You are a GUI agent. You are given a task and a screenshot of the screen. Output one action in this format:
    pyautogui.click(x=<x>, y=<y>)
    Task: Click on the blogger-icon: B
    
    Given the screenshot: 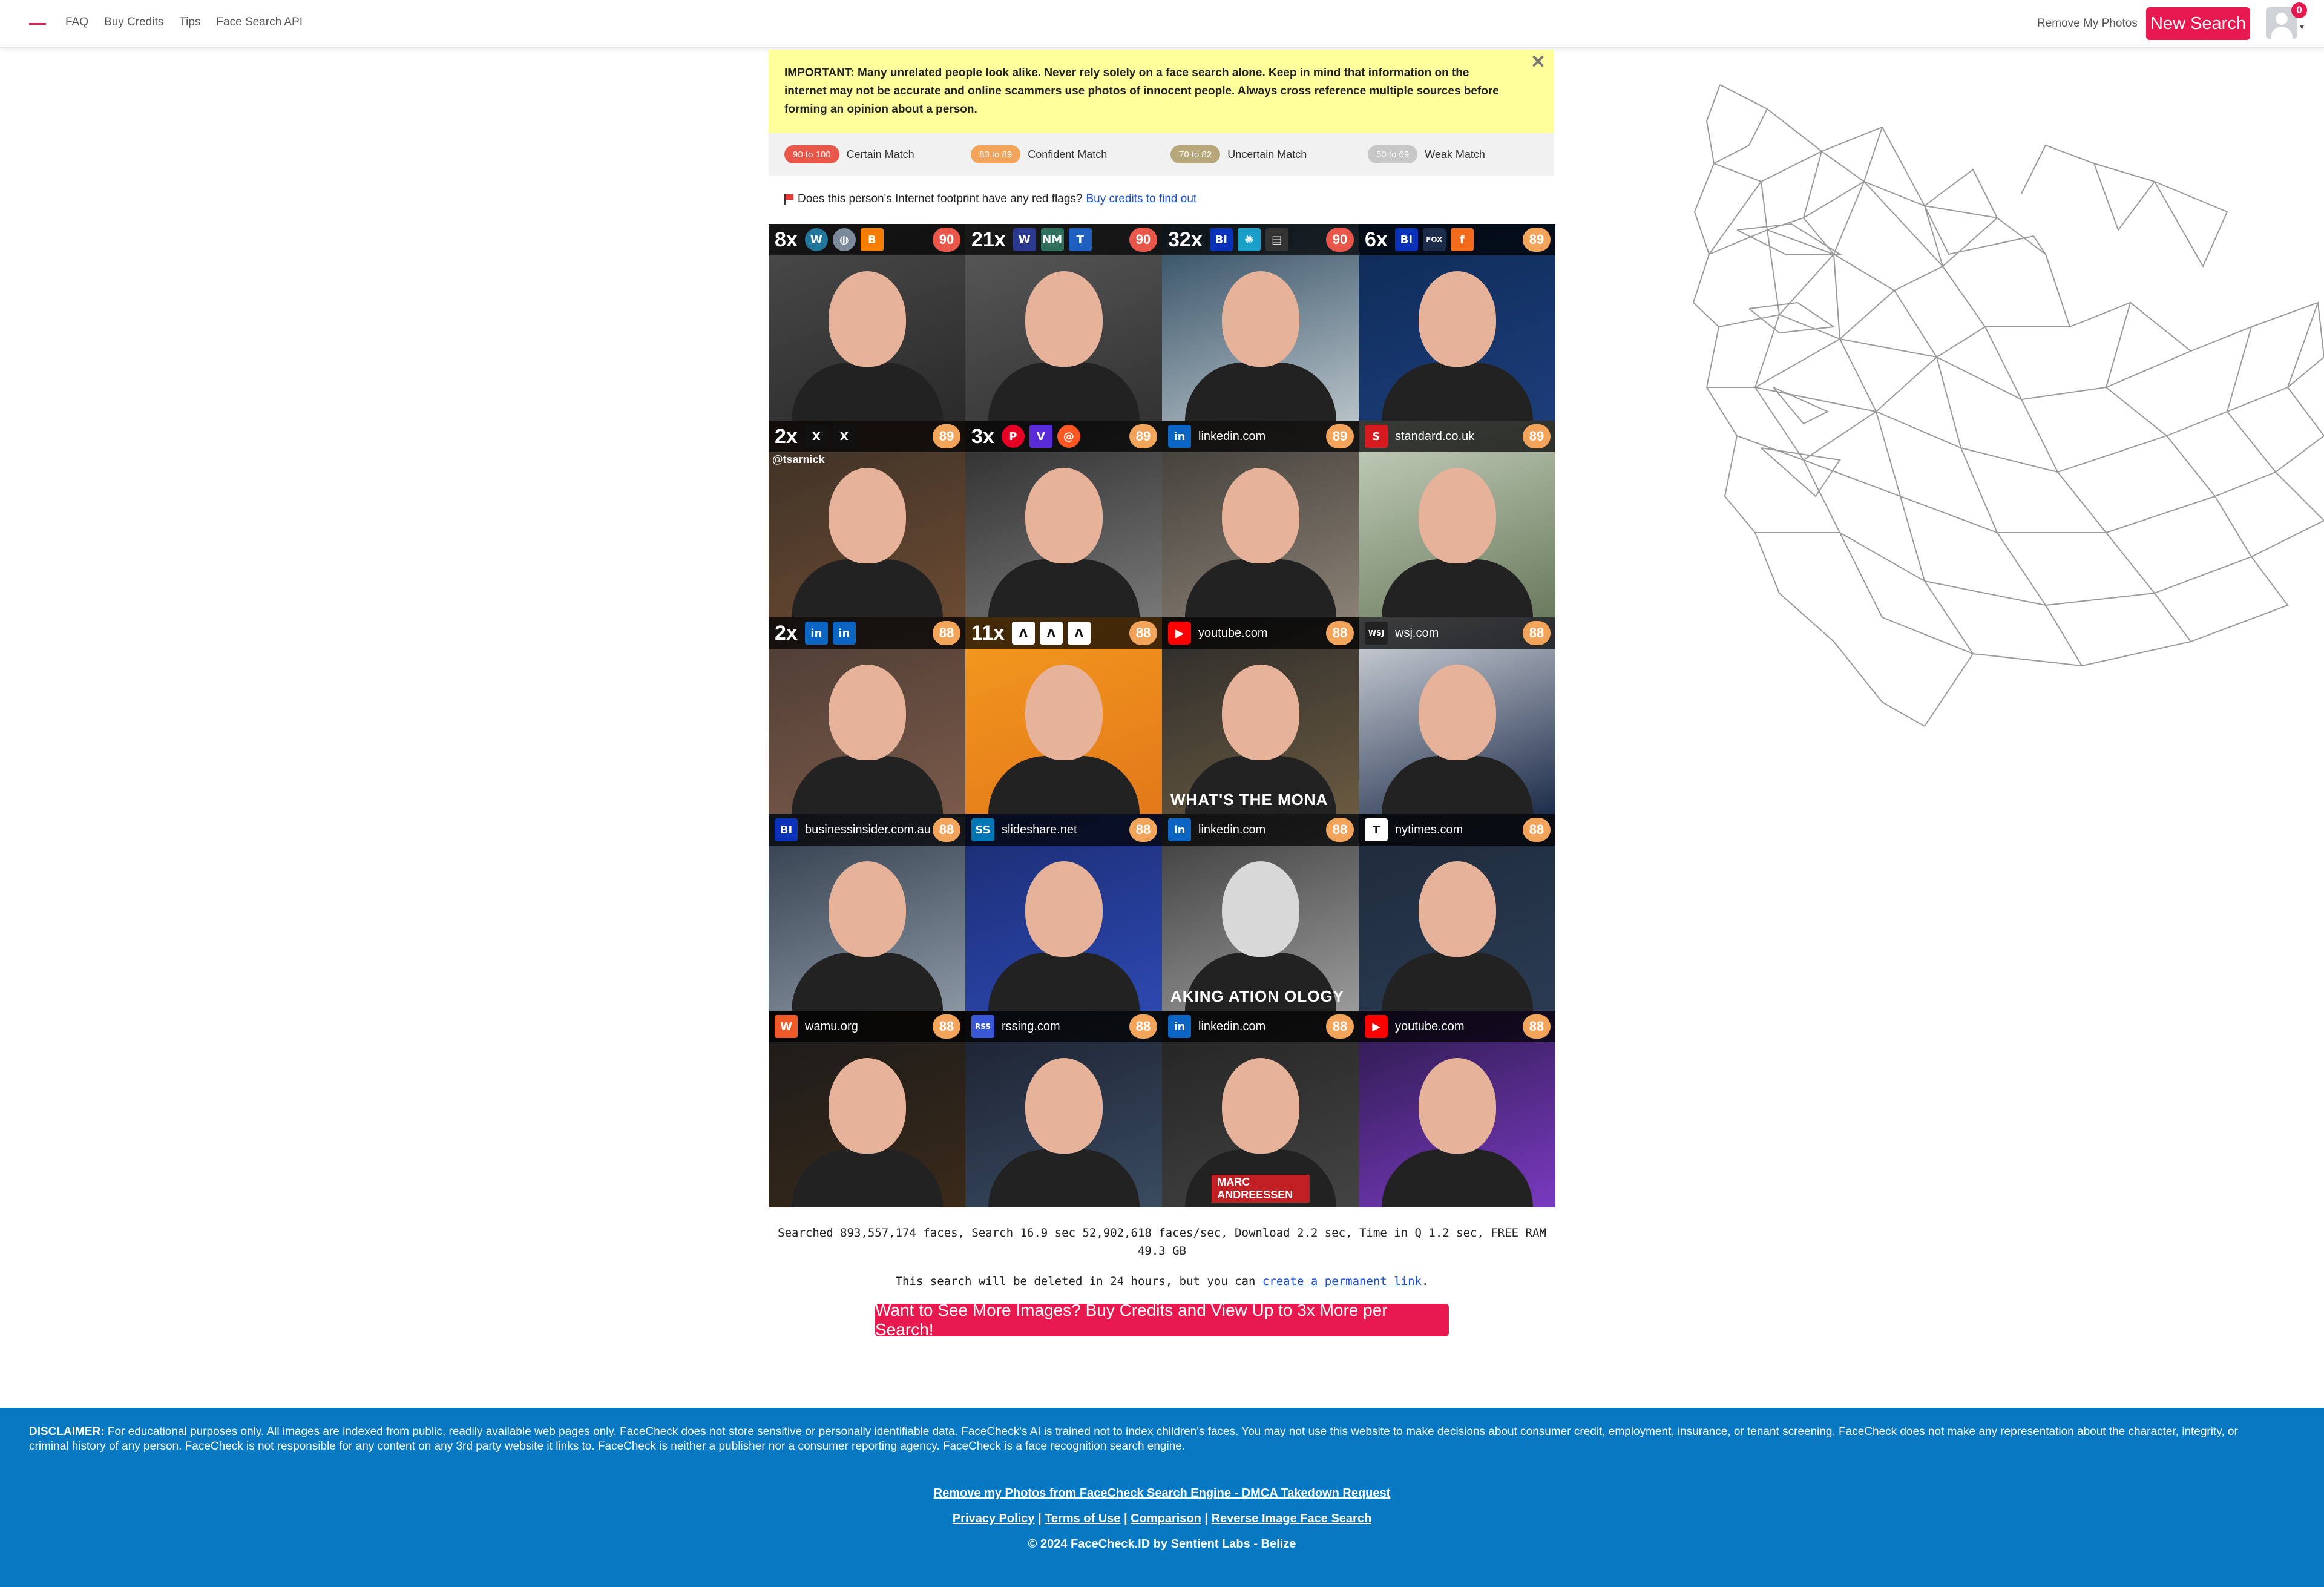 What is the action you would take?
    pyautogui.click(x=872, y=239)
    